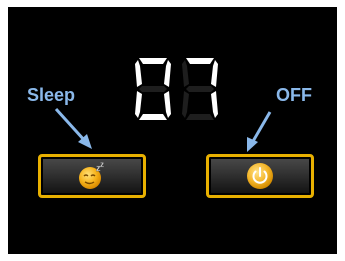 This screenshot has height=261, width=345. Describe the element at coordinates (73, 128) in the screenshot. I see `sleep-arrow` at that location.